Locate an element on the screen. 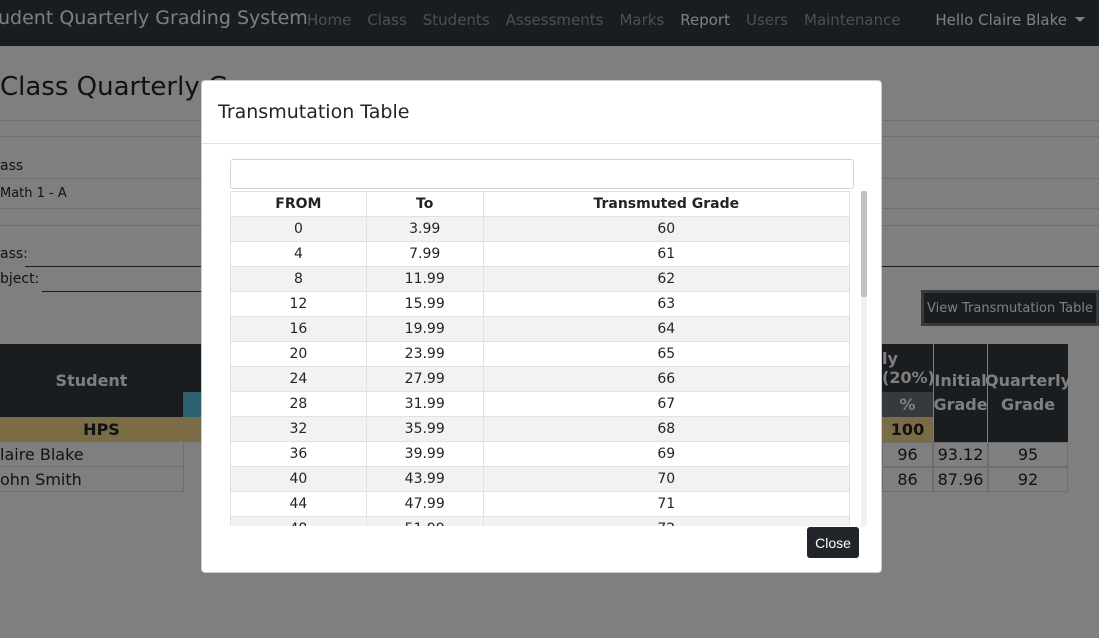 The image size is (1099, 638). table-search-input is located at coordinates (542, 174).